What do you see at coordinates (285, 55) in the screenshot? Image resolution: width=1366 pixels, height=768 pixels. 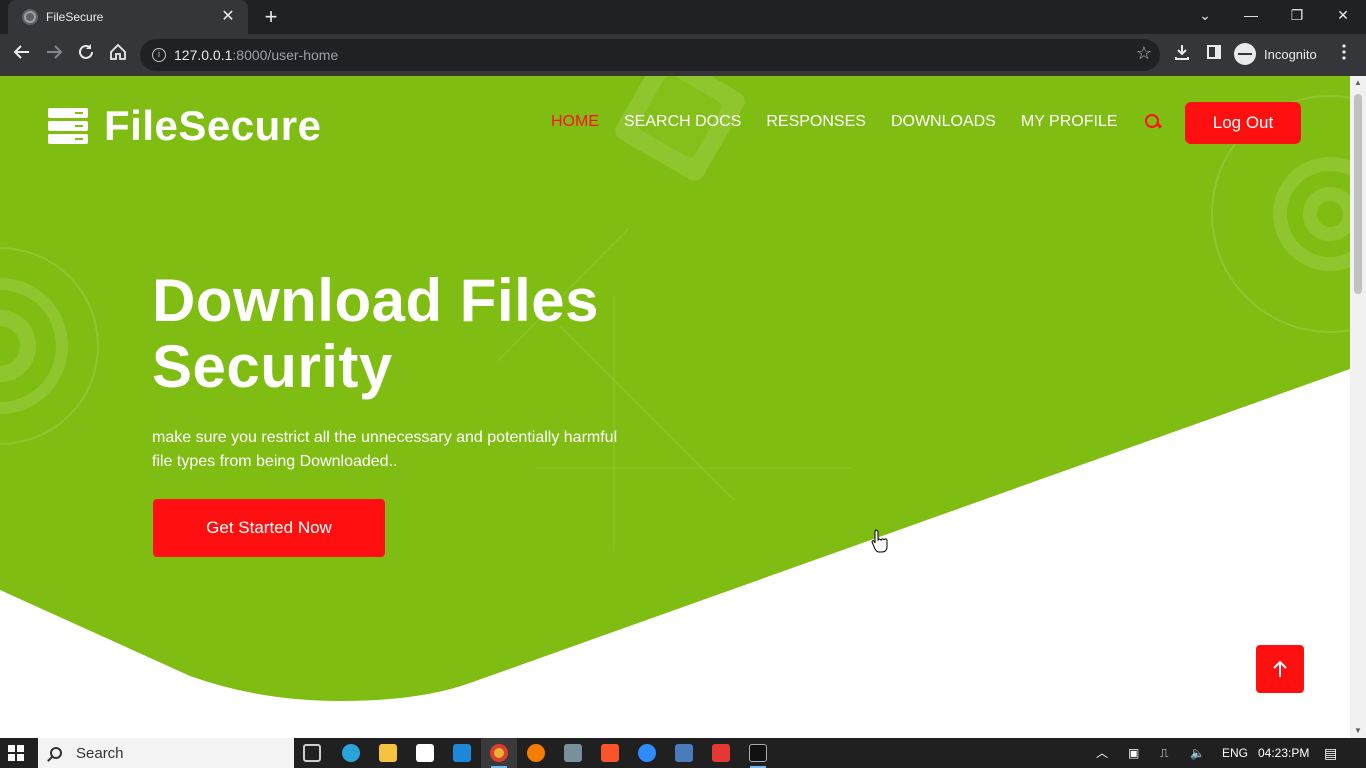 I see `url-path: :8000/user-home` at bounding box center [285, 55].